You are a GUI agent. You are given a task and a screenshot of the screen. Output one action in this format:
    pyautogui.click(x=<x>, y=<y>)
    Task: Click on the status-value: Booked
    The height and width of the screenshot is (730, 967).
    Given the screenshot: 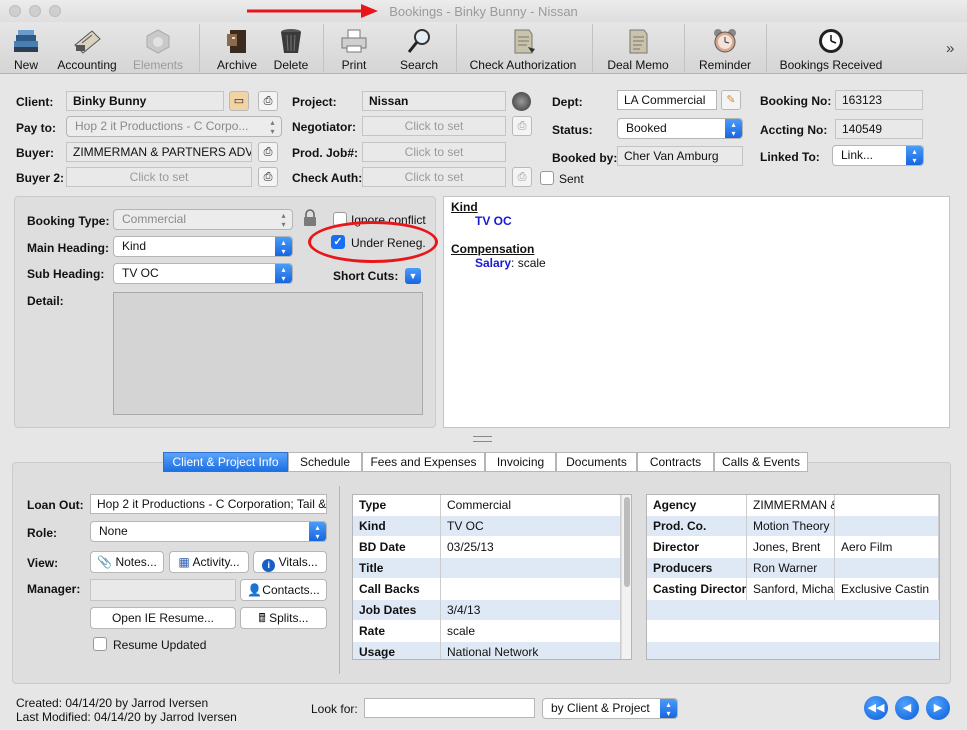 What is the action you would take?
    pyautogui.click(x=646, y=128)
    